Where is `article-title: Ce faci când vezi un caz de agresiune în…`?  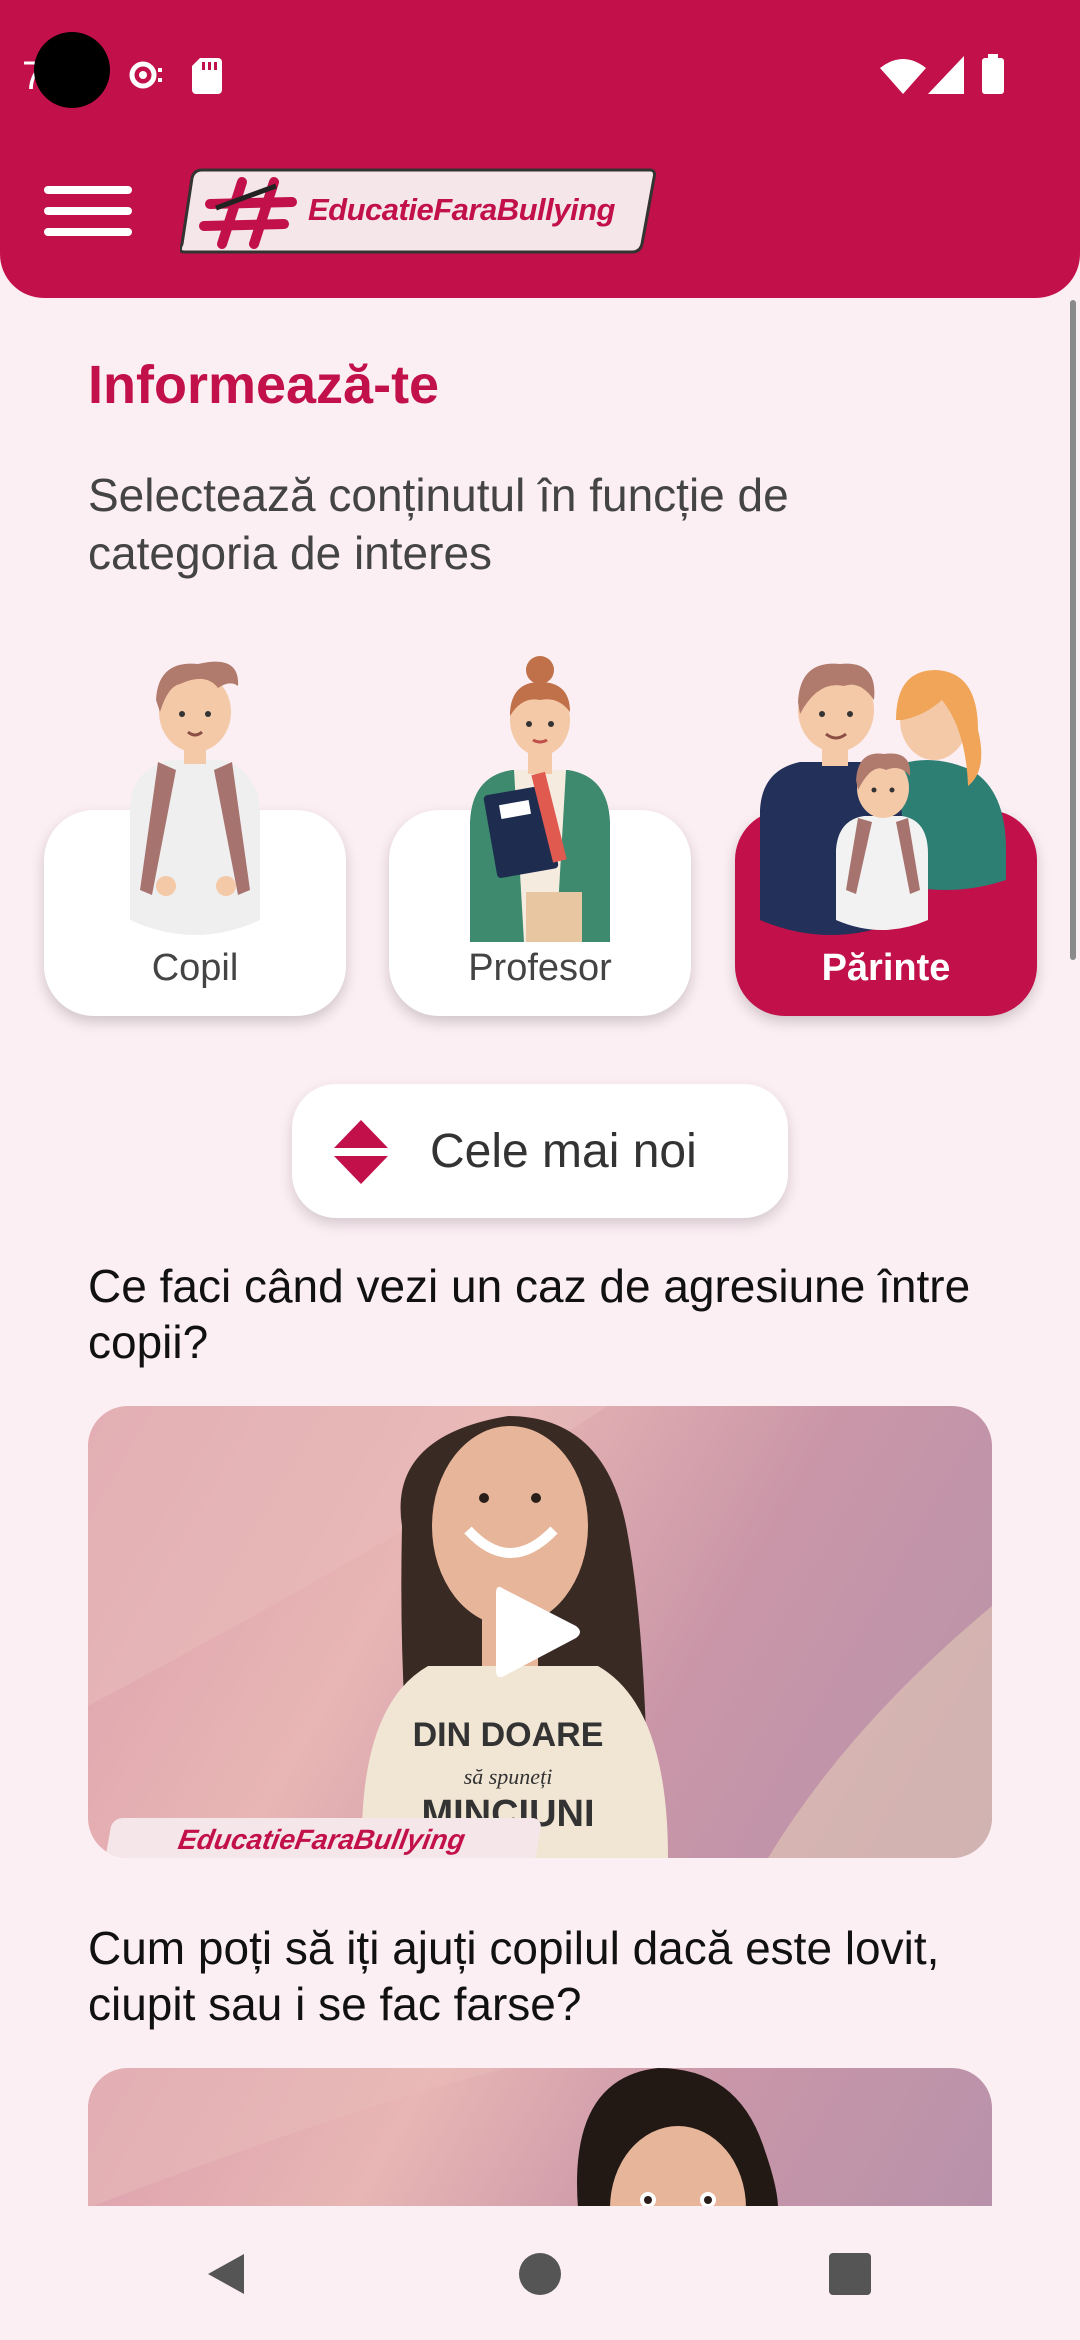
article-title: Ce faci când vezi un caz de agresiune în… is located at coordinates (548, 1314).